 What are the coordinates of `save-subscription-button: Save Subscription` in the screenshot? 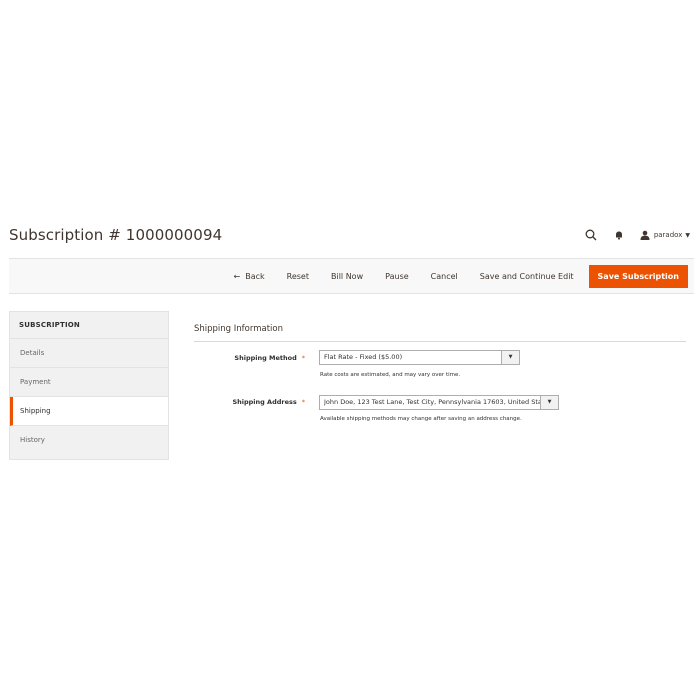 It's located at (638, 276).